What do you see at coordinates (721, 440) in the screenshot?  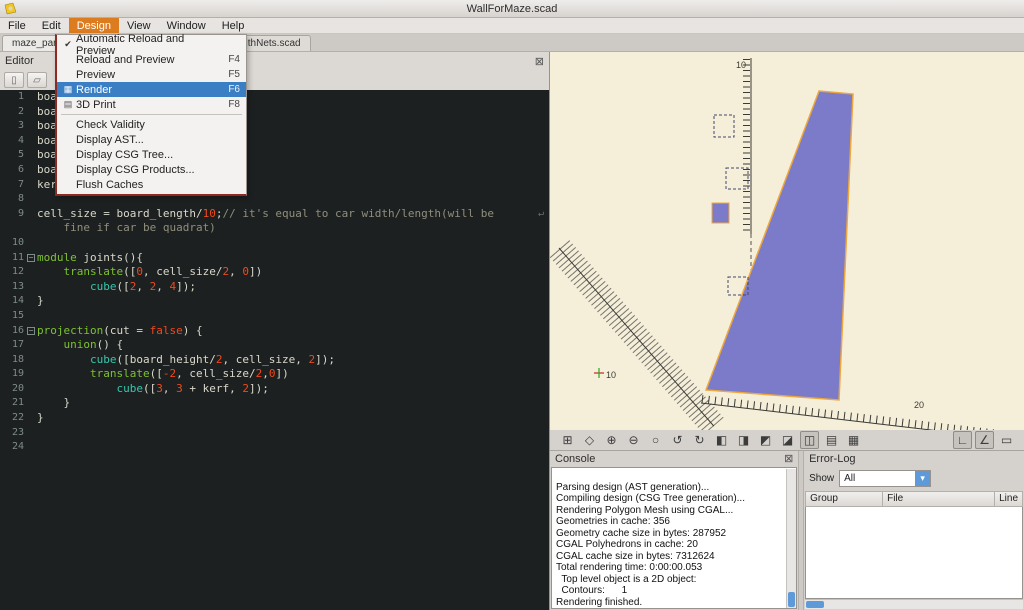 I see `view-left-icon: ◧` at bounding box center [721, 440].